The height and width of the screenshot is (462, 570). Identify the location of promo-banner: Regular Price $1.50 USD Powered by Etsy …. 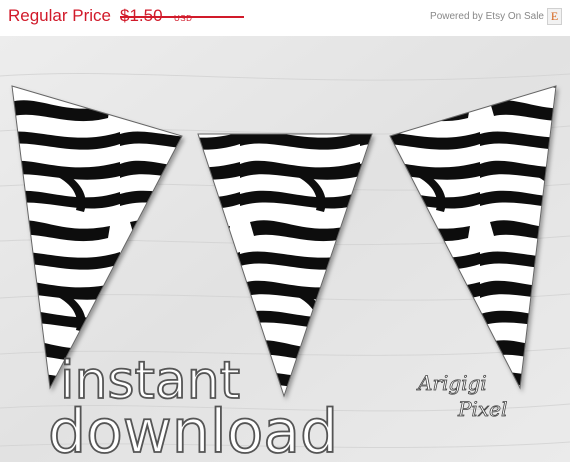
(285, 18).